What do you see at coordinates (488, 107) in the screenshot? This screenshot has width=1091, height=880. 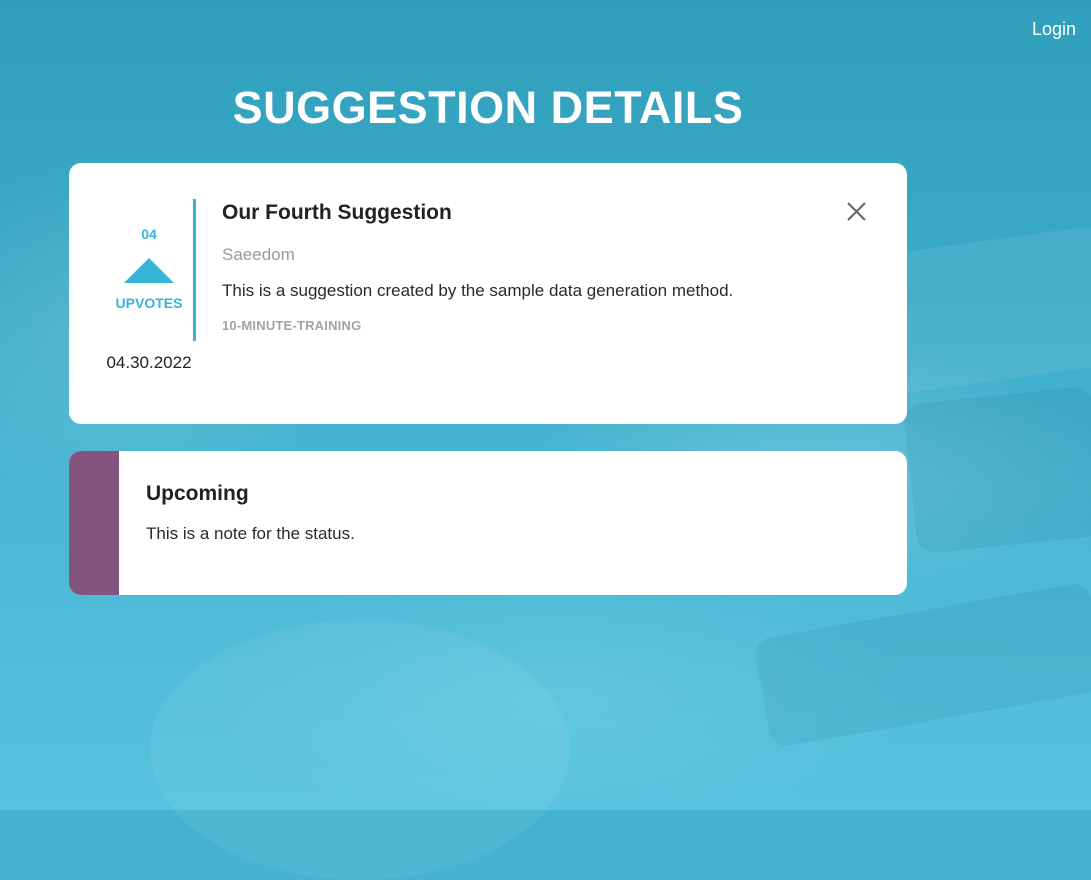 I see `page-title: SUGGESTION DETAILS` at bounding box center [488, 107].